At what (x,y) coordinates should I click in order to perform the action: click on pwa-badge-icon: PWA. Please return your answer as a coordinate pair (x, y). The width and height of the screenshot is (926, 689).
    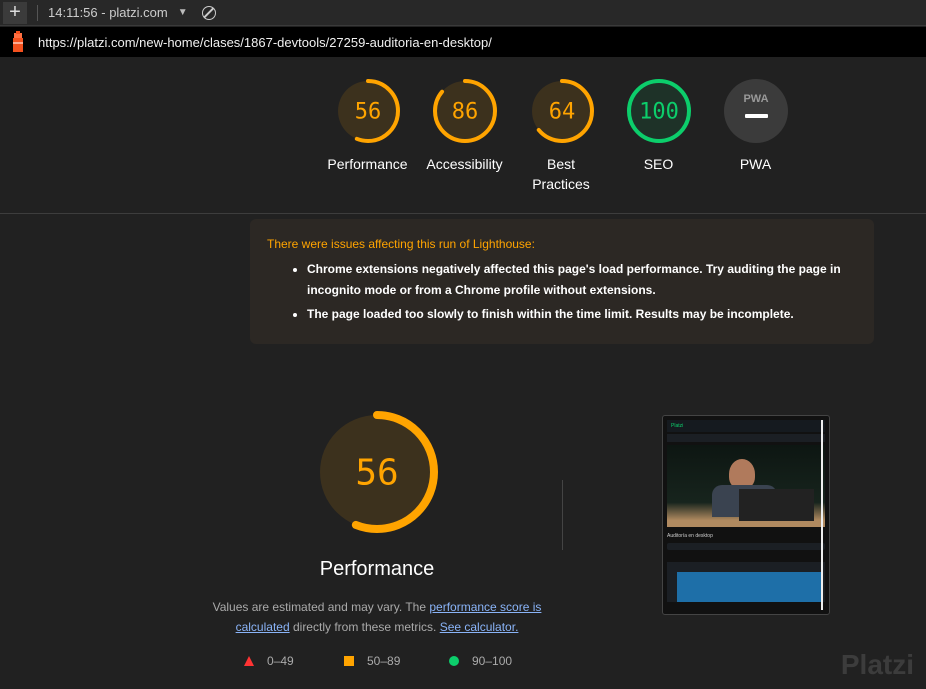
    Looking at the image, I should click on (755, 111).